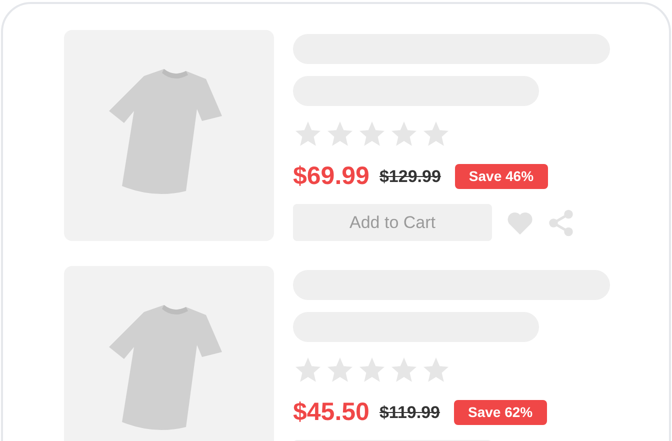 Image resolution: width=672 pixels, height=441 pixels. I want to click on price: $69.99, so click(331, 176).